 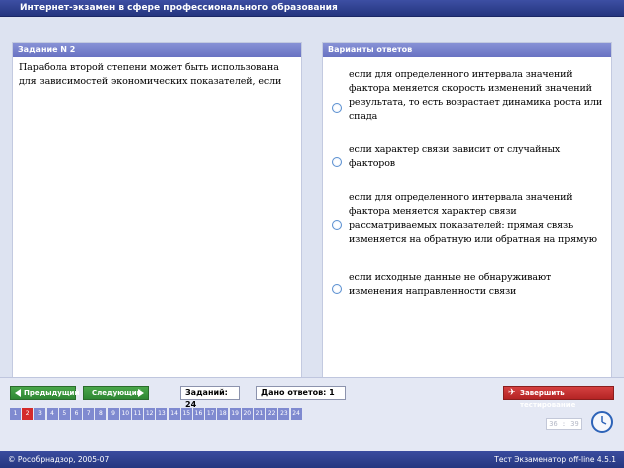 I want to click on question-nav-2: 2, so click(x=28, y=414).